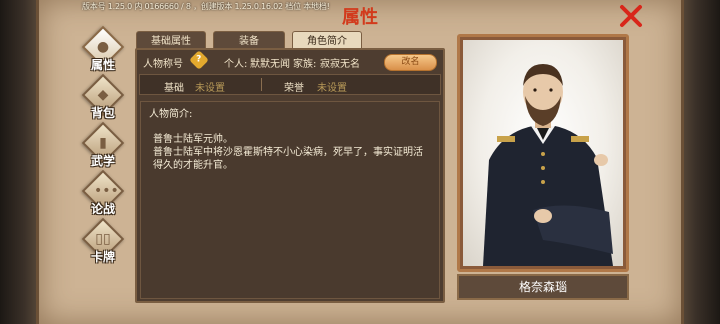  What do you see at coordinates (332, 88) in the screenshot?
I see `honor-value: 未设置` at bounding box center [332, 88].